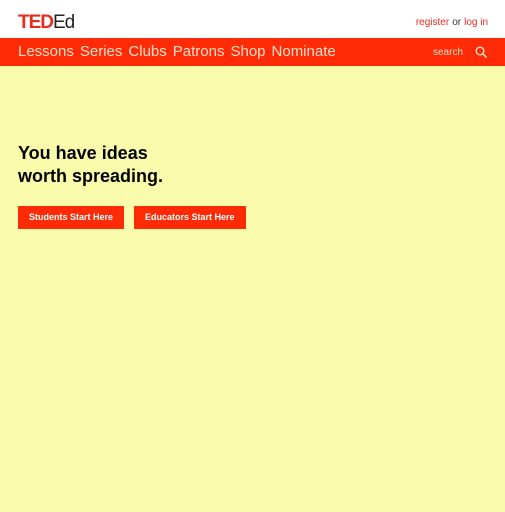  What do you see at coordinates (46, 52) in the screenshot?
I see `nav-item-lessons: Lessons` at bounding box center [46, 52].